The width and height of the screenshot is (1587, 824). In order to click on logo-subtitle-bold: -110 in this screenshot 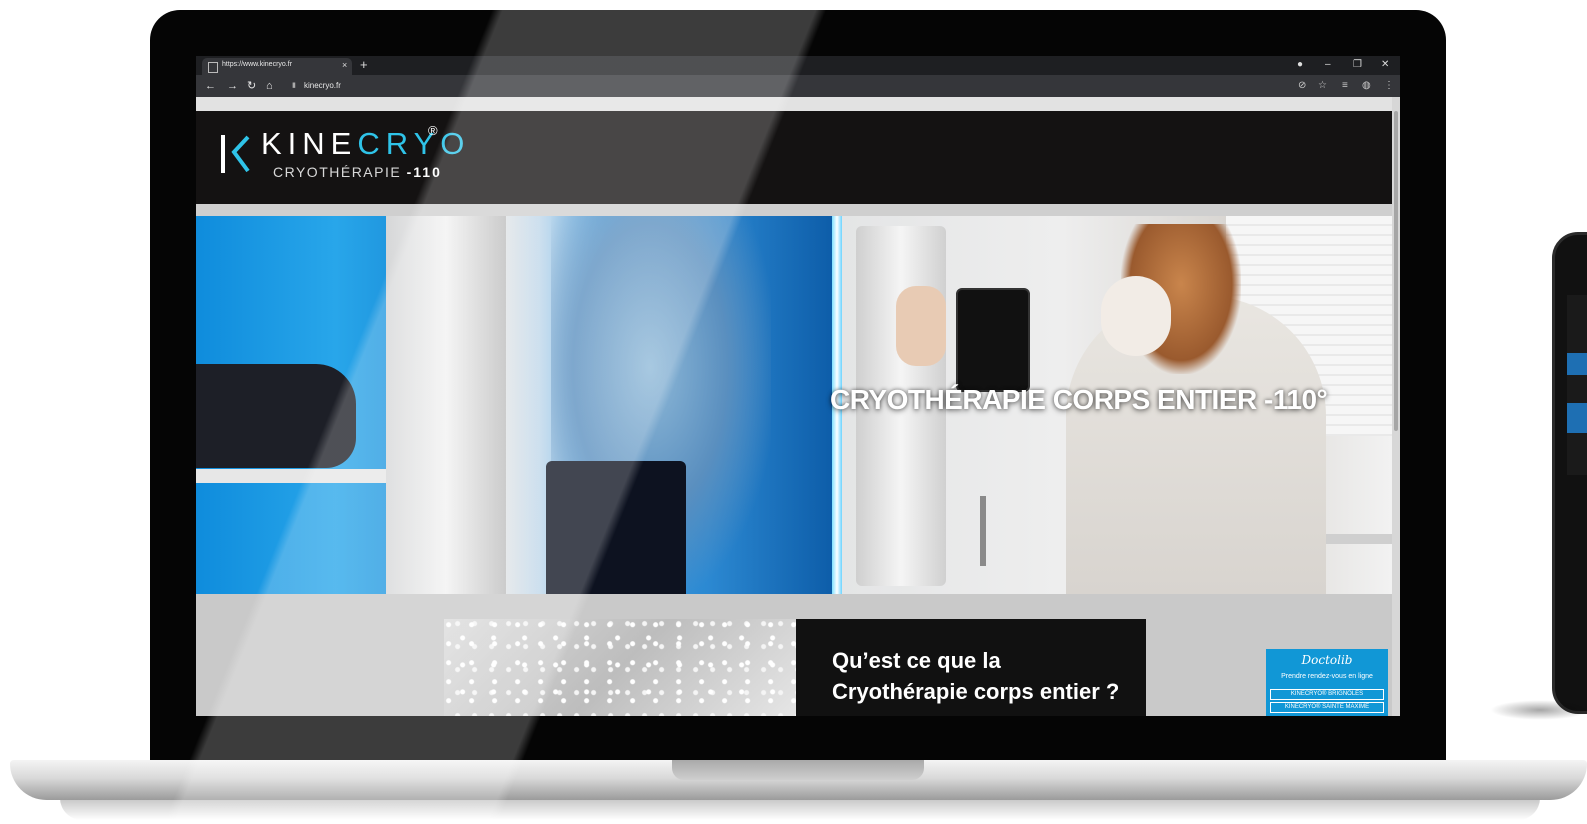, I will do `click(424, 172)`.